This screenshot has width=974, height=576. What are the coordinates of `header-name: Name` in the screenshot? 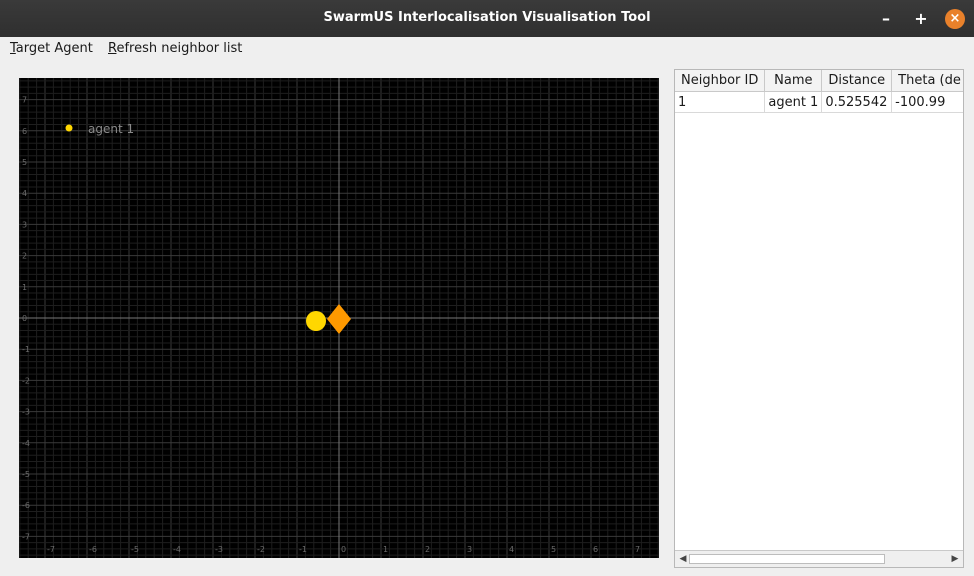 It's located at (793, 81).